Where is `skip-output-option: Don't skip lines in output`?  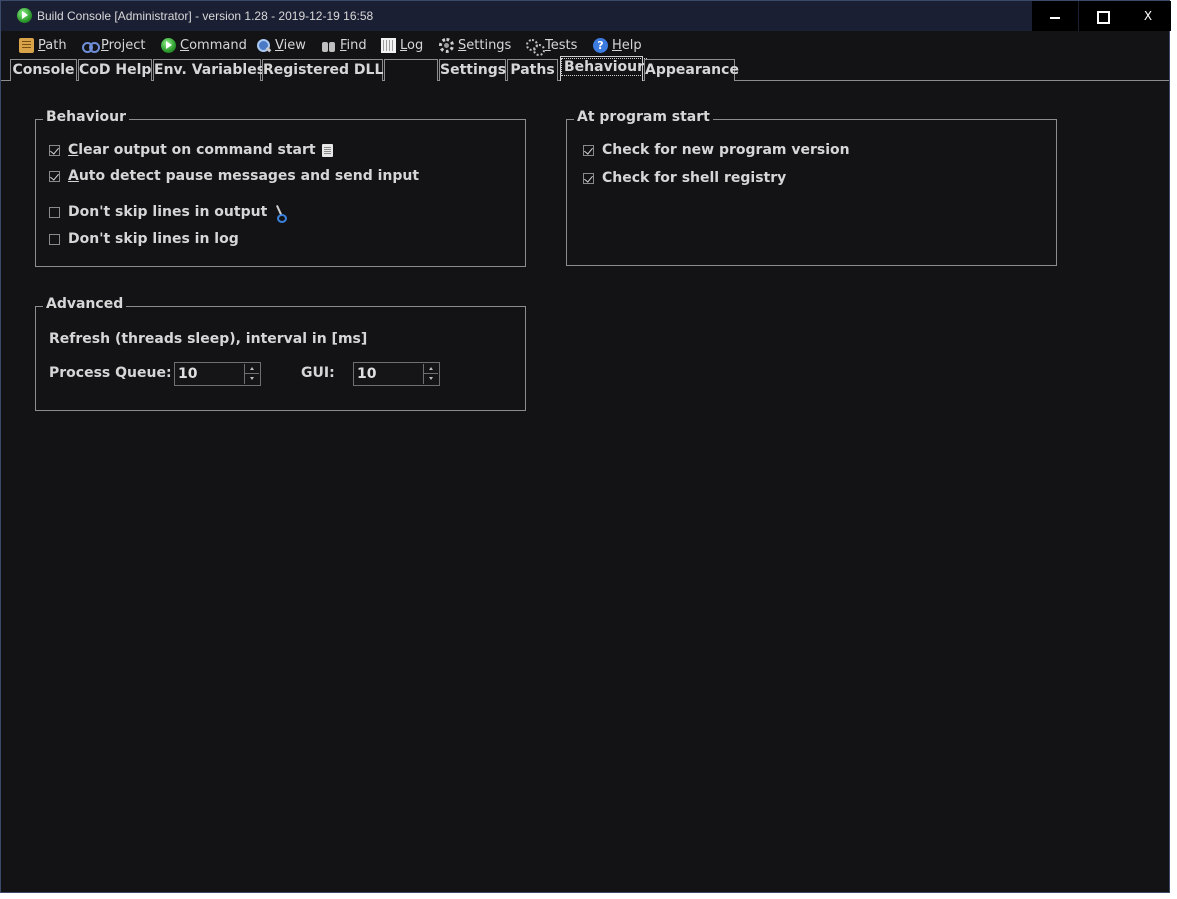
skip-output-option: Don't skip lines in output is located at coordinates (168, 213).